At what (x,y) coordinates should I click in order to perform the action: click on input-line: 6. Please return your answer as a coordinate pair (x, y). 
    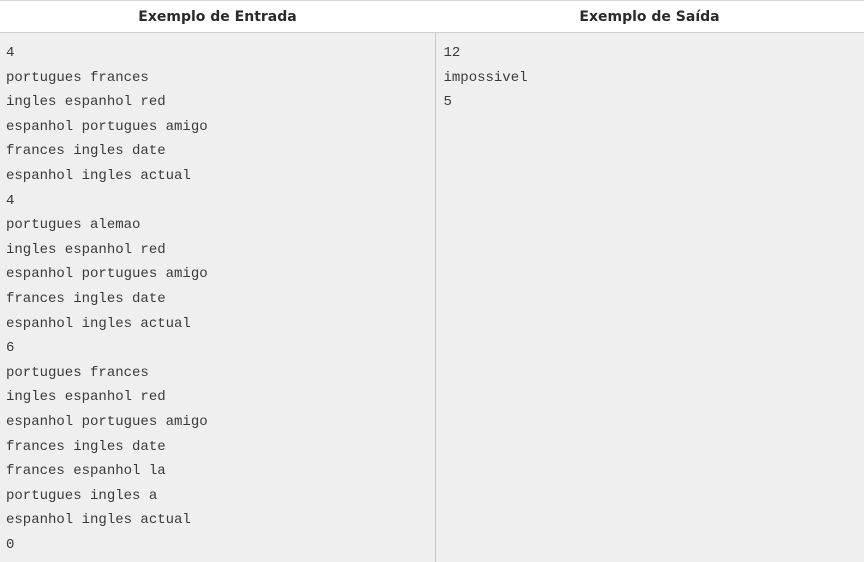
    Looking at the image, I should click on (10, 348).